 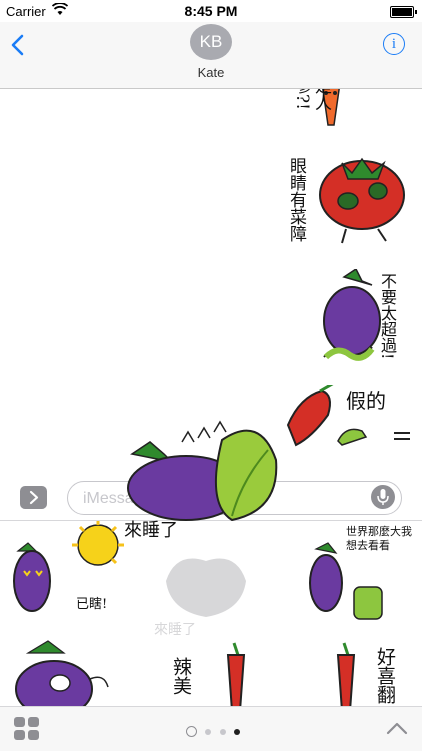 What do you see at coordinates (62, 673) in the screenshot?
I see `eggplant-smash-art` at bounding box center [62, 673].